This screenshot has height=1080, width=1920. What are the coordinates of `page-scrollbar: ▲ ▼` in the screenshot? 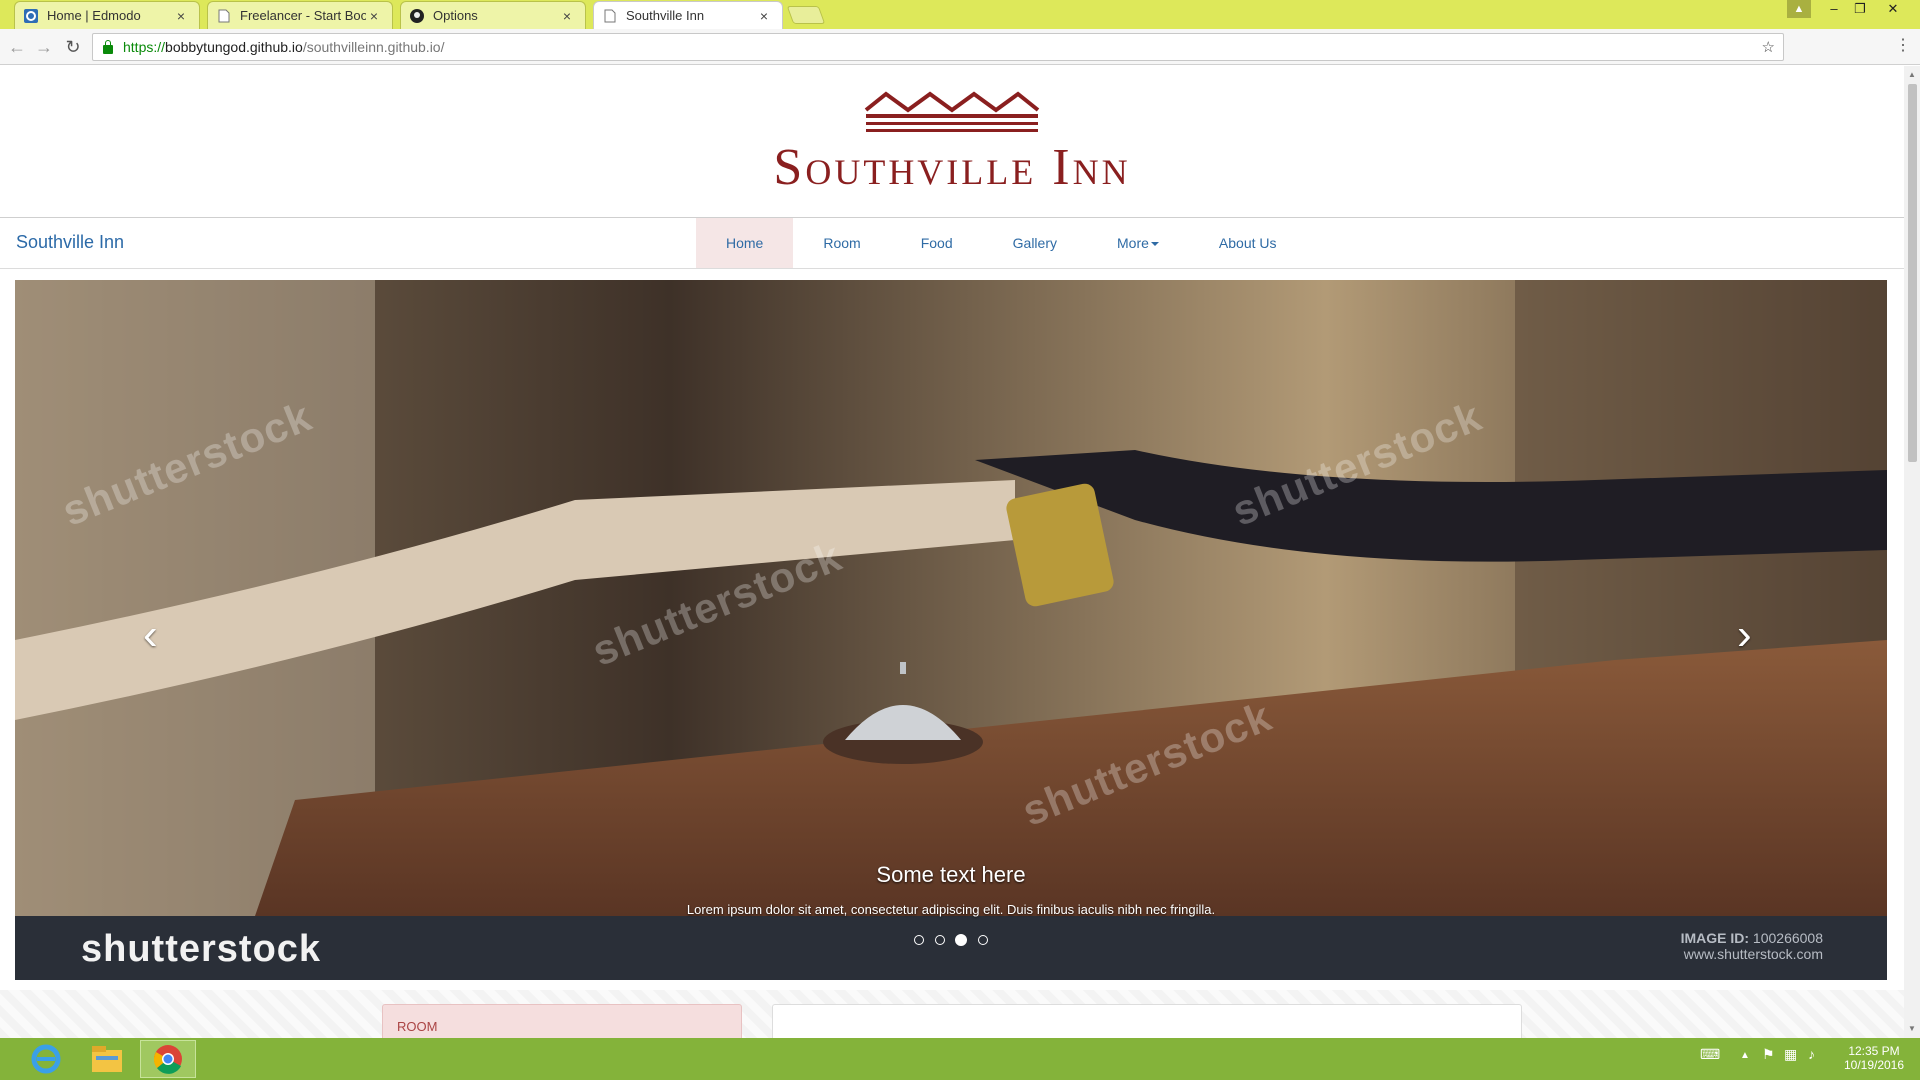 It's located at (1912, 552).